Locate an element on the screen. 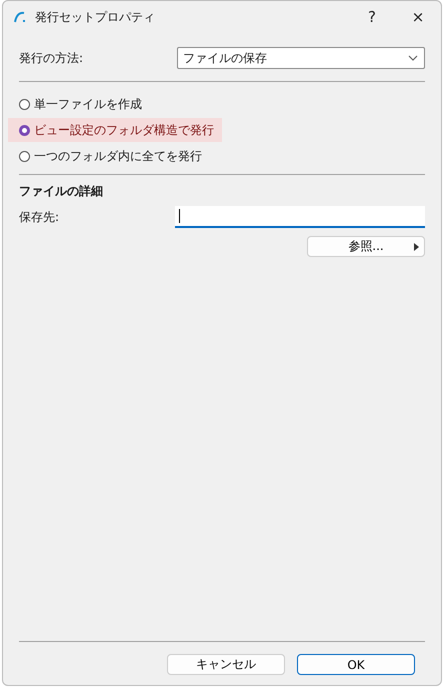 The width and height of the screenshot is (444, 689). arc-icon is located at coordinates (20, 17).